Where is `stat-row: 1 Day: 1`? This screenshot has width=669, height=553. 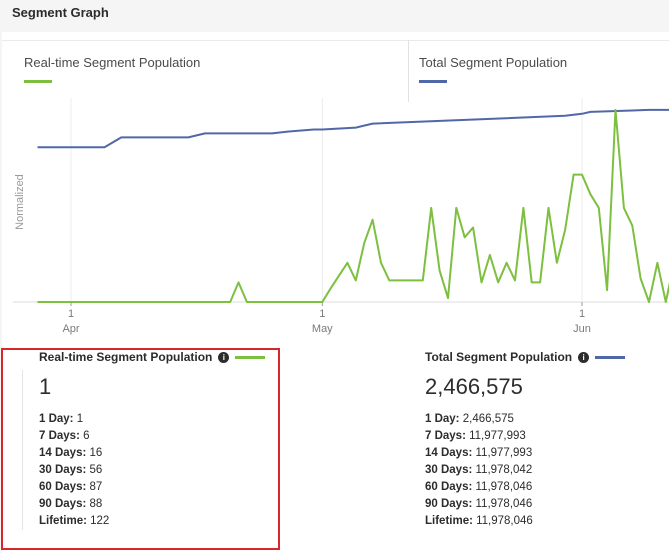 stat-row: 1 Day: 1 is located at coordinates (74, 419).